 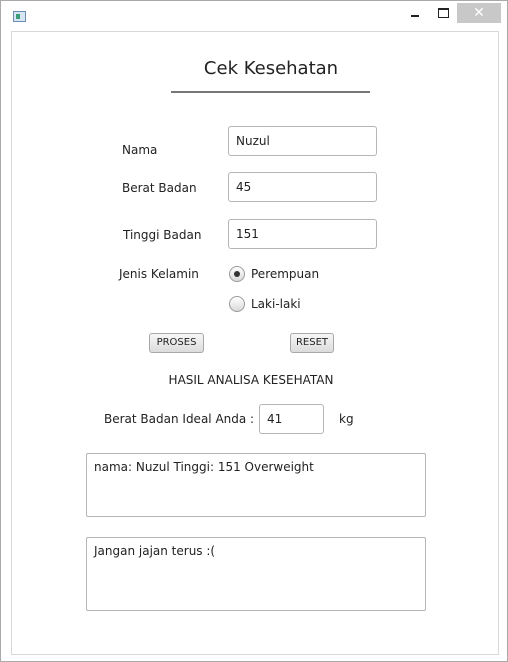 I want to click on title-underline, so click(x=270, y=92).